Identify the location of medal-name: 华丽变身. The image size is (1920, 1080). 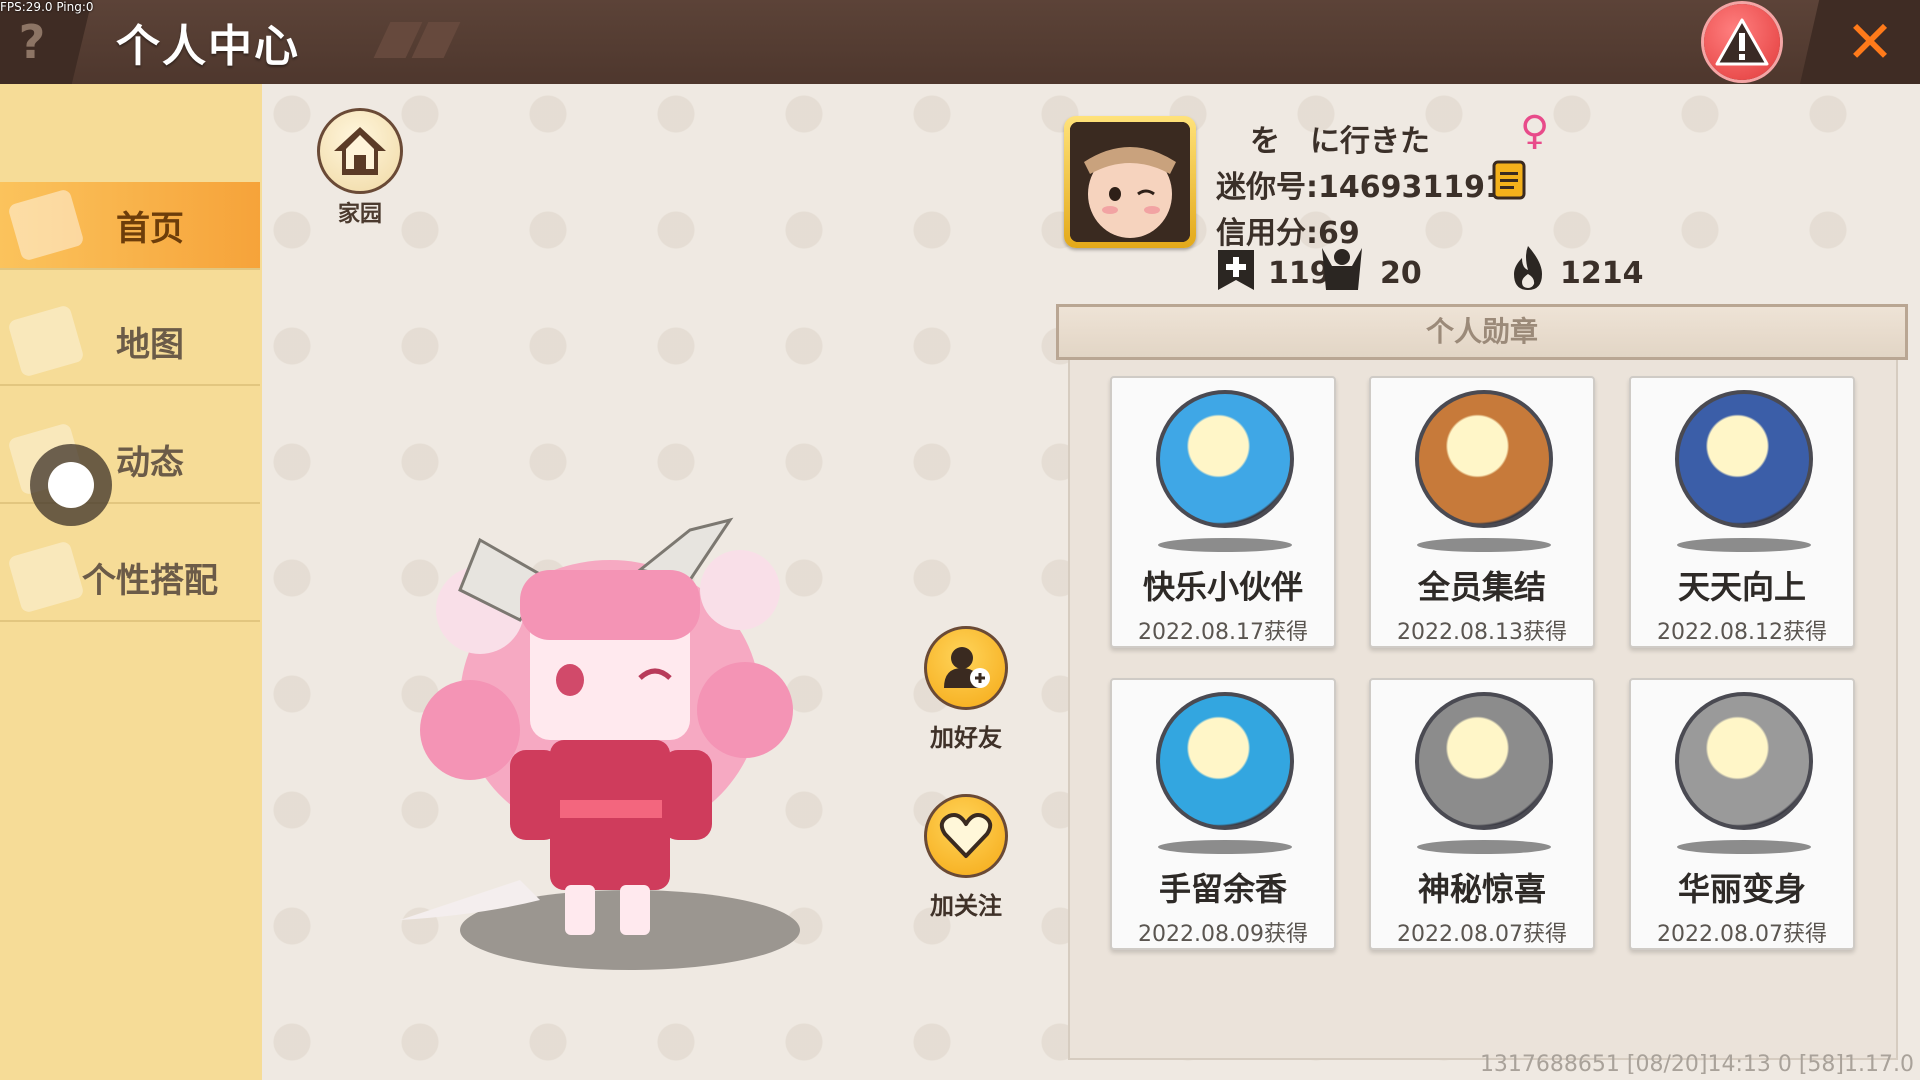
(1741, 889).